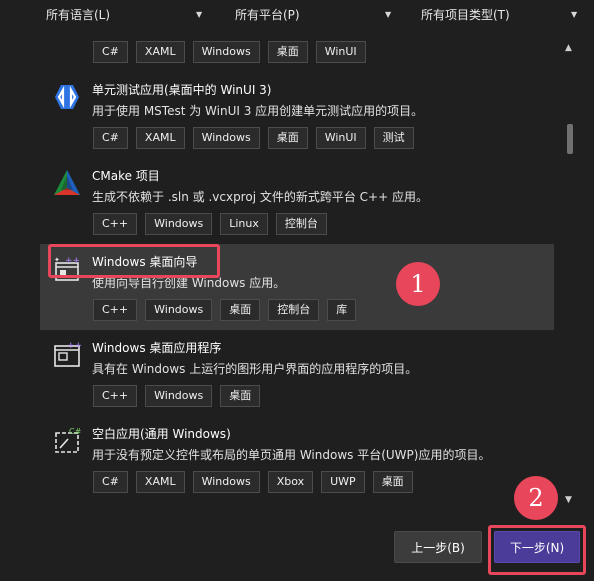  Describe the element at coordinates (182, 90) in the screenshot. I see `template-title: 单元测试应用(桌面中的 WinUI 3)` at that location.